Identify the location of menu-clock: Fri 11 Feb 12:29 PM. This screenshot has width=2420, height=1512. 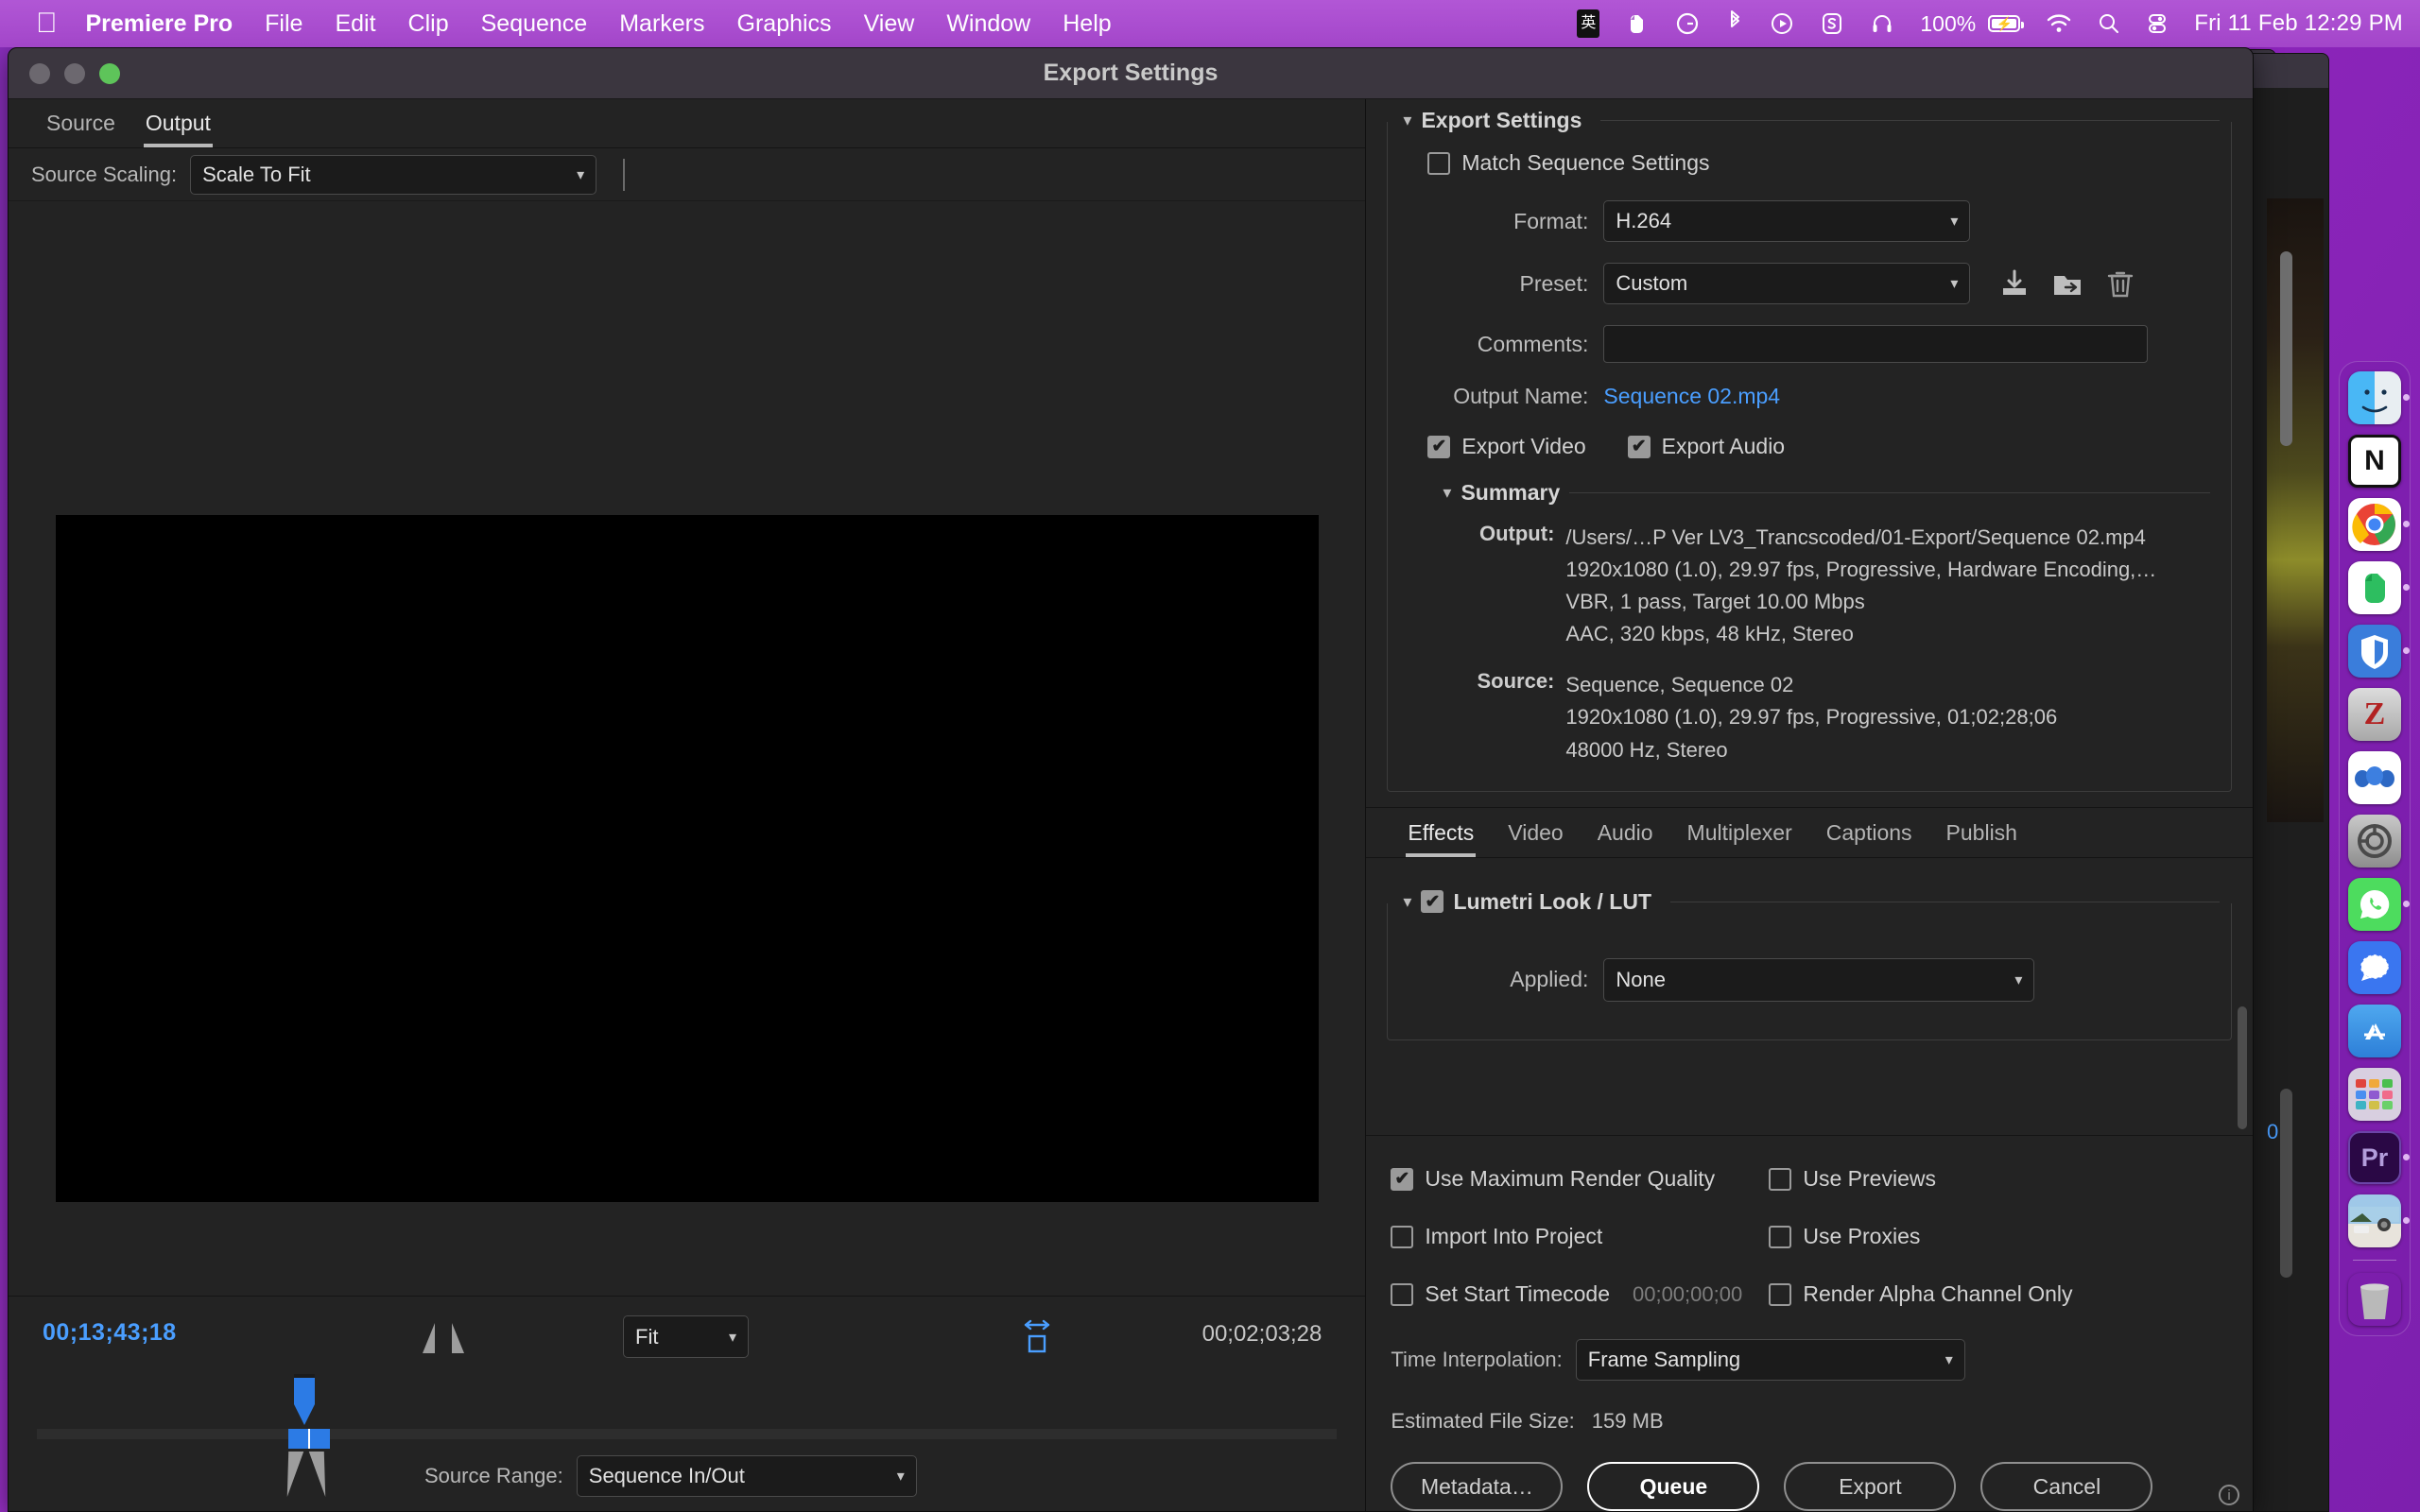
(2298, 23).